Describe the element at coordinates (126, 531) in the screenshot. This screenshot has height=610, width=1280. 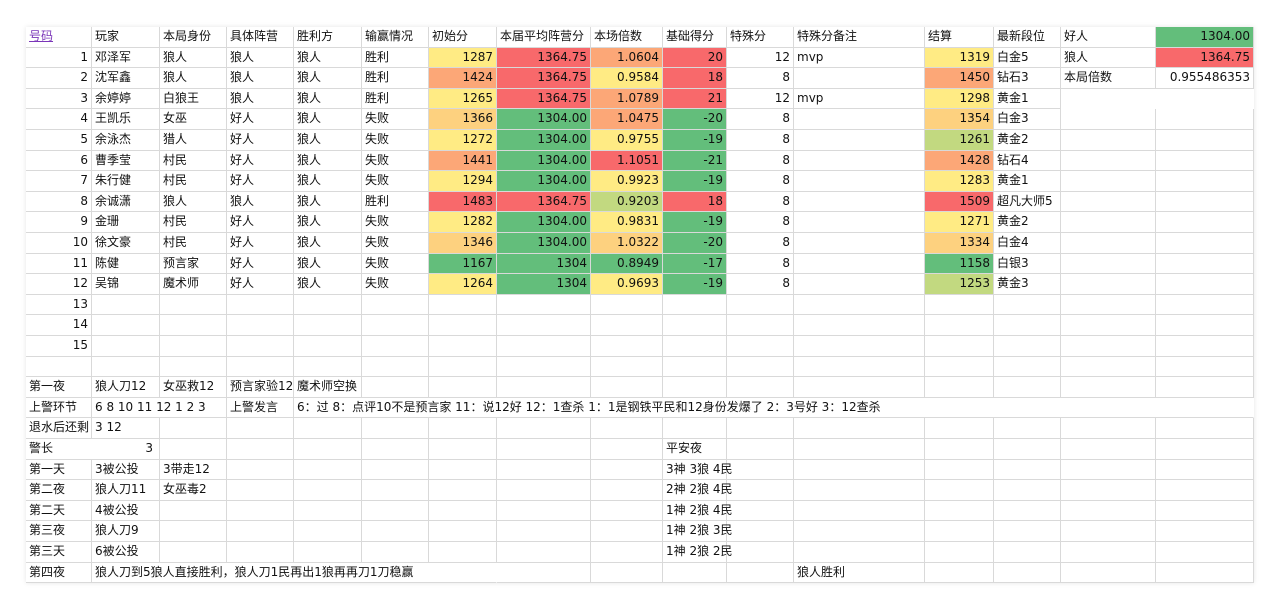
I see `phase-action: 狼人刀9` at that location.